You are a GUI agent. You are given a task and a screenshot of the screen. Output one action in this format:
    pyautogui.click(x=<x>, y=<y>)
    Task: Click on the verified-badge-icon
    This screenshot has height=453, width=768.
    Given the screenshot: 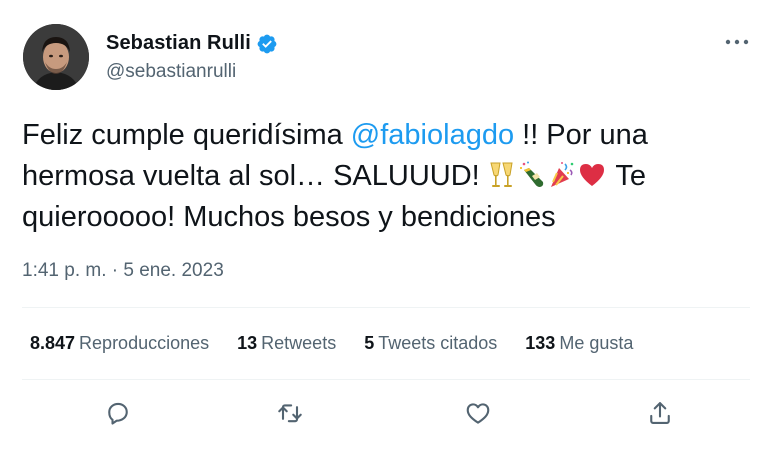 What is the action you would take?
    pyautogui.click(x=267, y=43)
    